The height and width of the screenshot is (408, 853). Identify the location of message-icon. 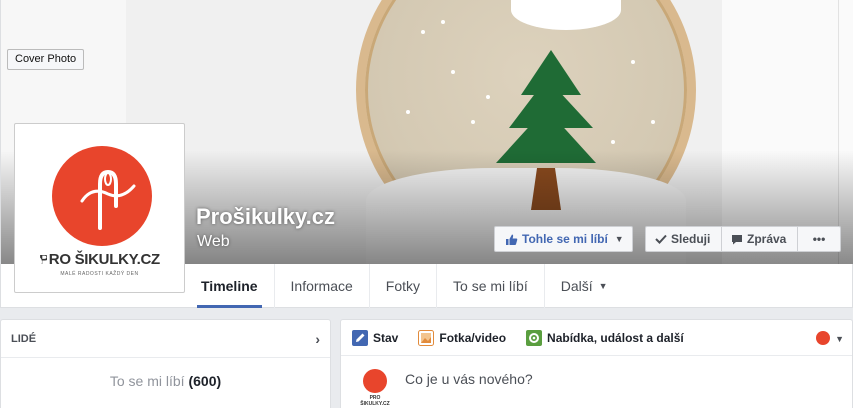
(737, 239).